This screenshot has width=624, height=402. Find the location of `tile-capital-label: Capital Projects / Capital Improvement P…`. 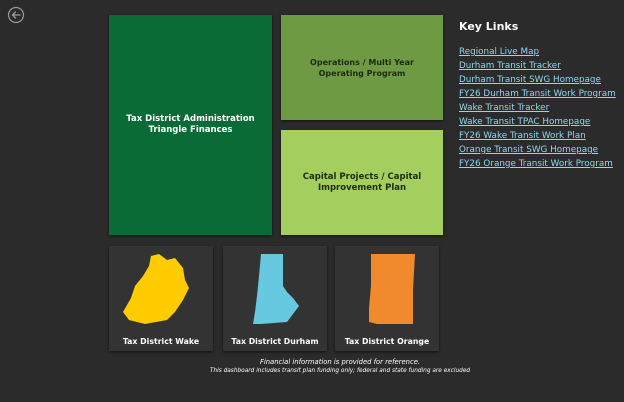

tile-capital-label: Capital Projects / Capital Improvement P… is located at coordinates (362, 182).